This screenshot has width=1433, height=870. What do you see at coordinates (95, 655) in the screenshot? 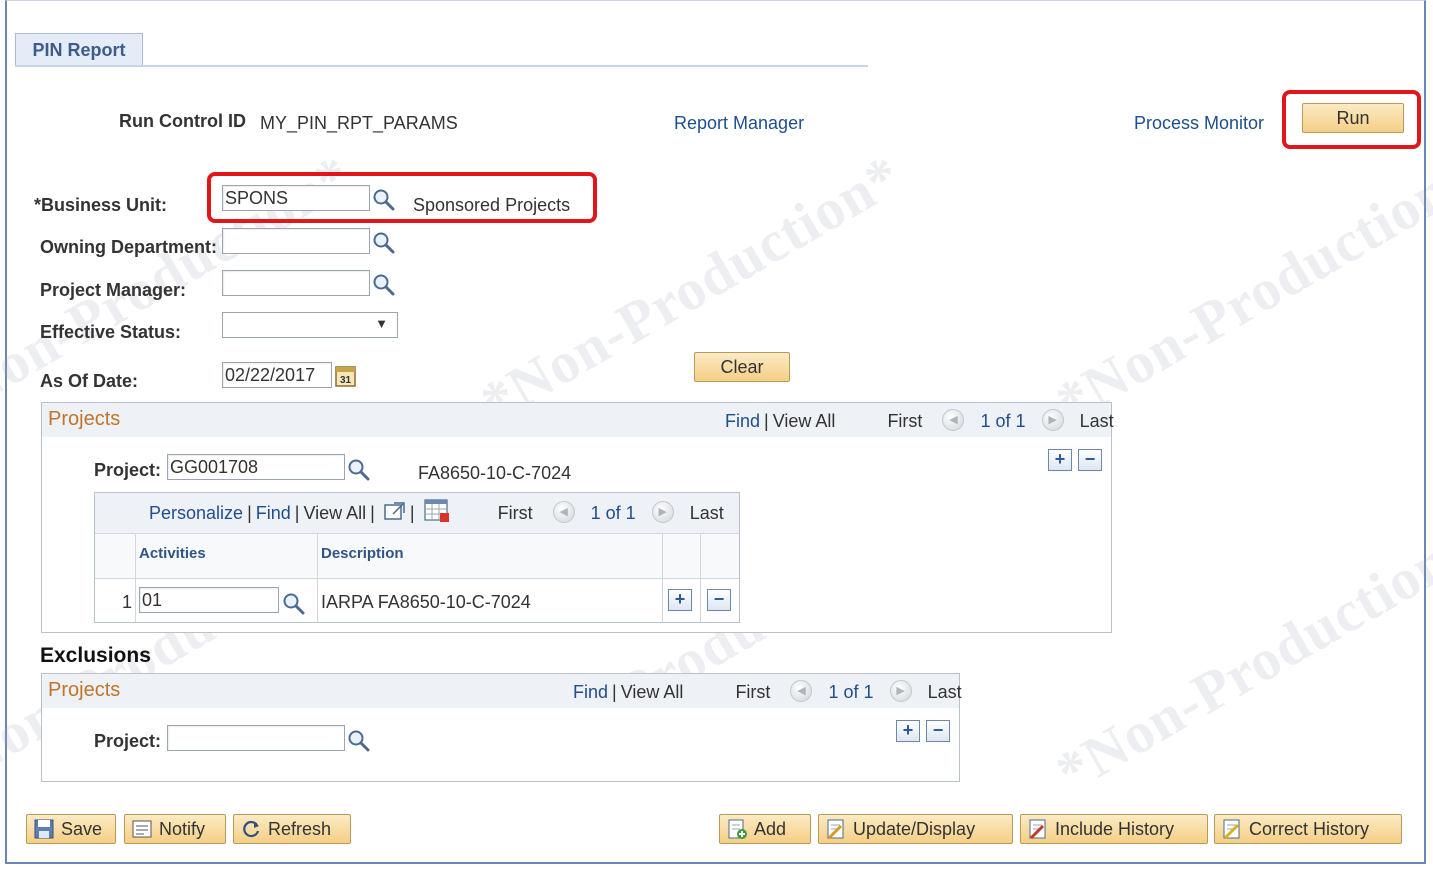
I see `exclusions-heading: Exclusions` at bounding box center [95, 655].